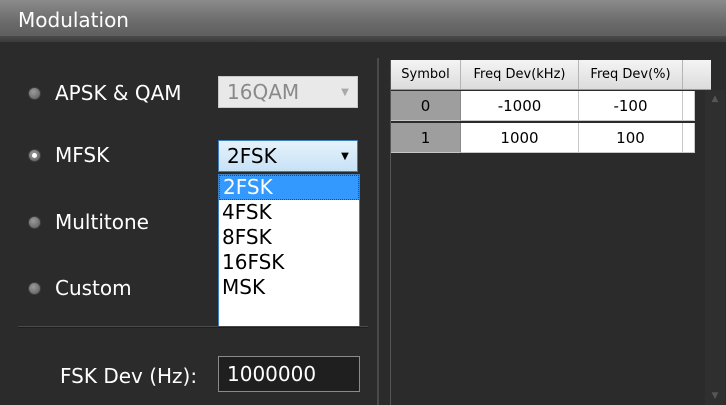 This screenshot has height=405, width=726. What do you see at coordinates (34, 155) in the screenshot?
I see `radio-button-checked-icon` at bounding box center [34, 155].